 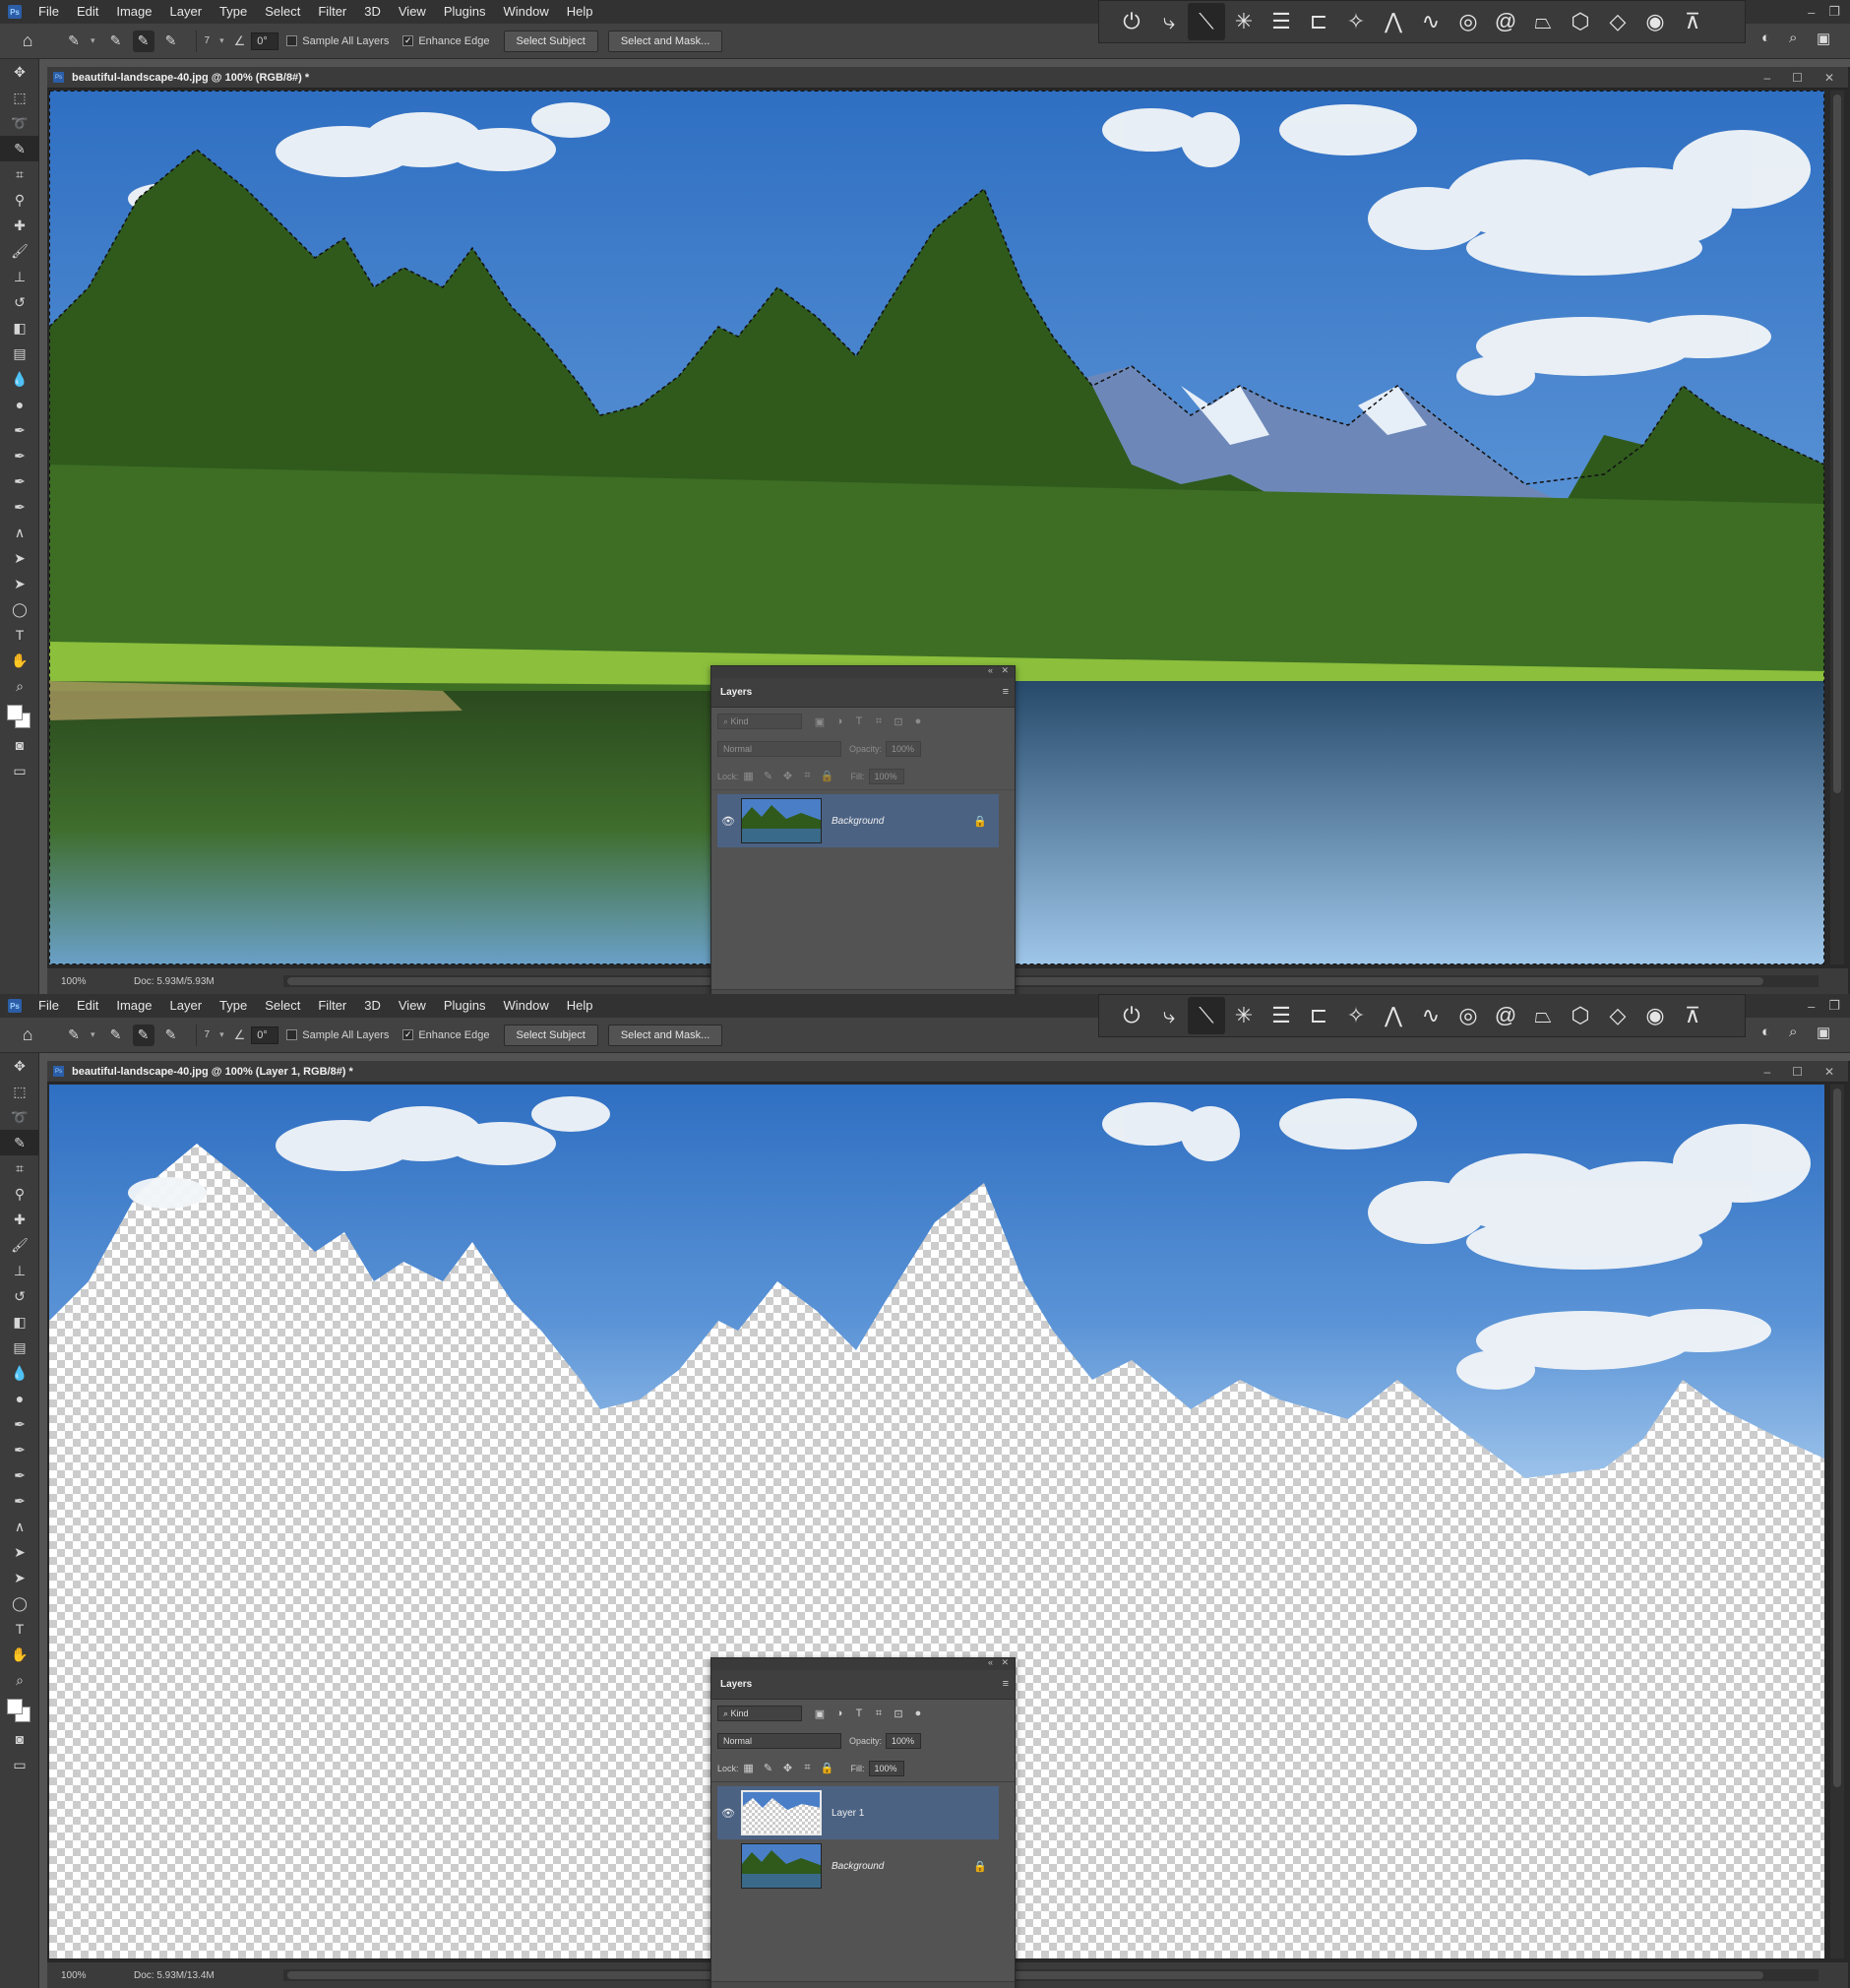 I want to click on visibility-eye-icon: 👁, so click(x=728, y=1814).